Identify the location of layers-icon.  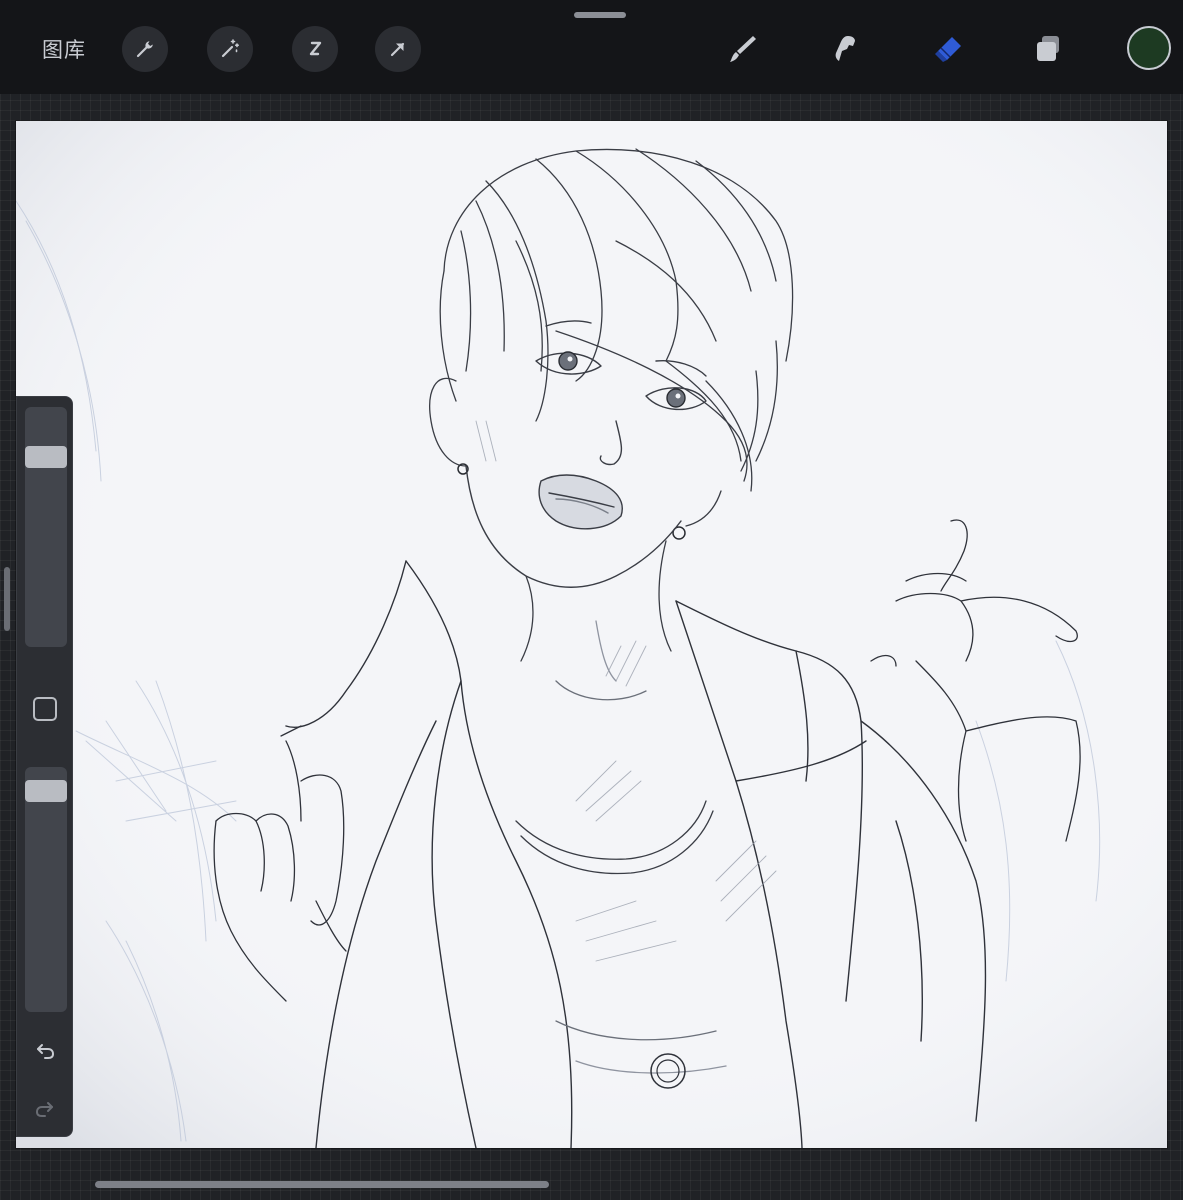
(1048, 48).